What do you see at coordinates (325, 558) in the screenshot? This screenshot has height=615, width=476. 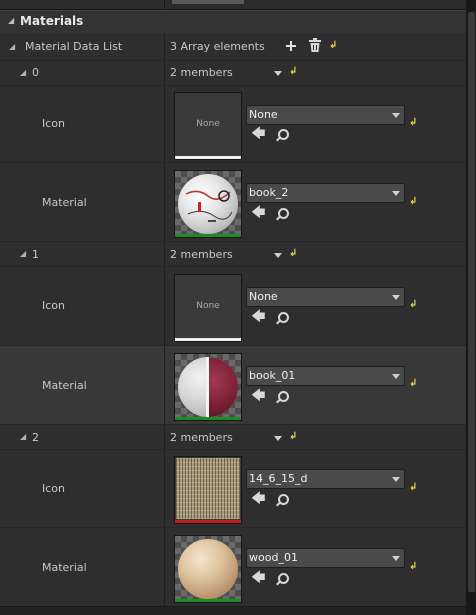 I see `asset-picker-combo: wood_01` at bounding box center [325, 558].